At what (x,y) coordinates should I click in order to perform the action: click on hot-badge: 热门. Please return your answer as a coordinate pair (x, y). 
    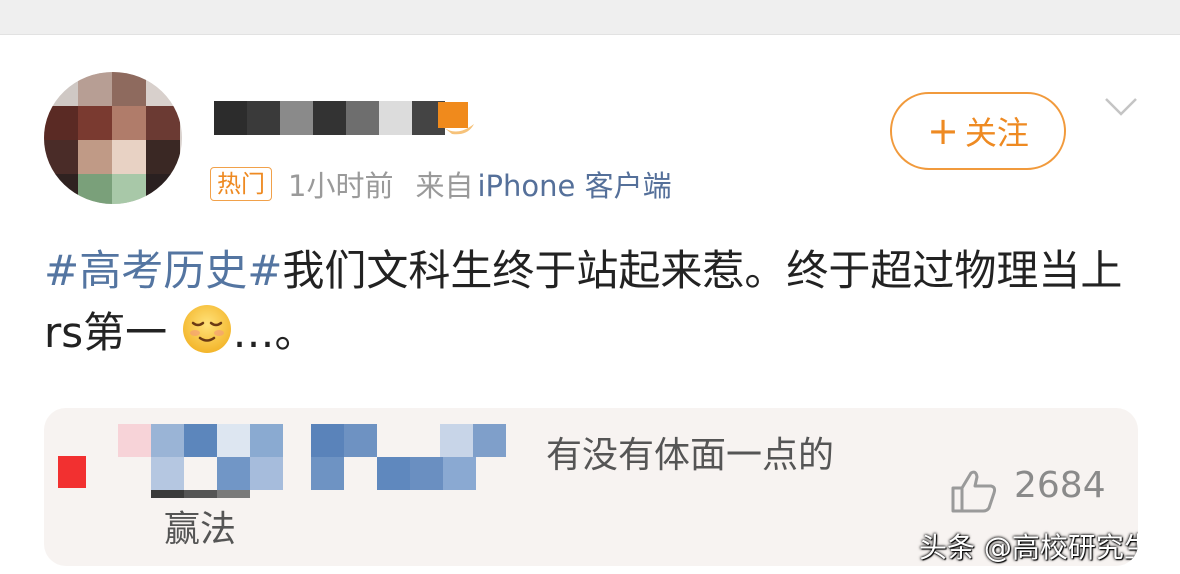
    Looking at the image, I should click on (241, 184).